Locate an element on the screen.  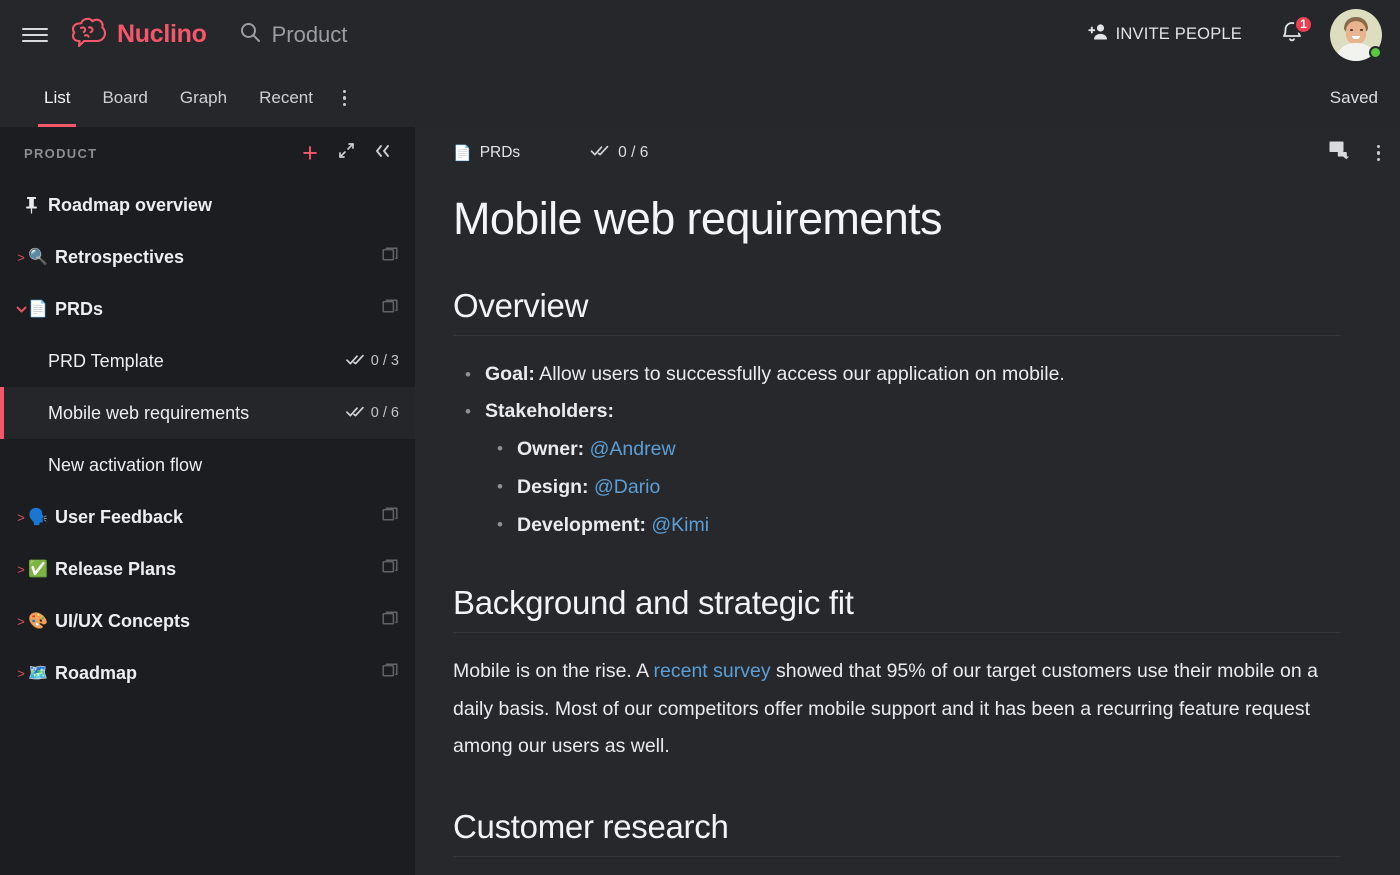
tab-overflow-button is located at coordinates (345, 98).